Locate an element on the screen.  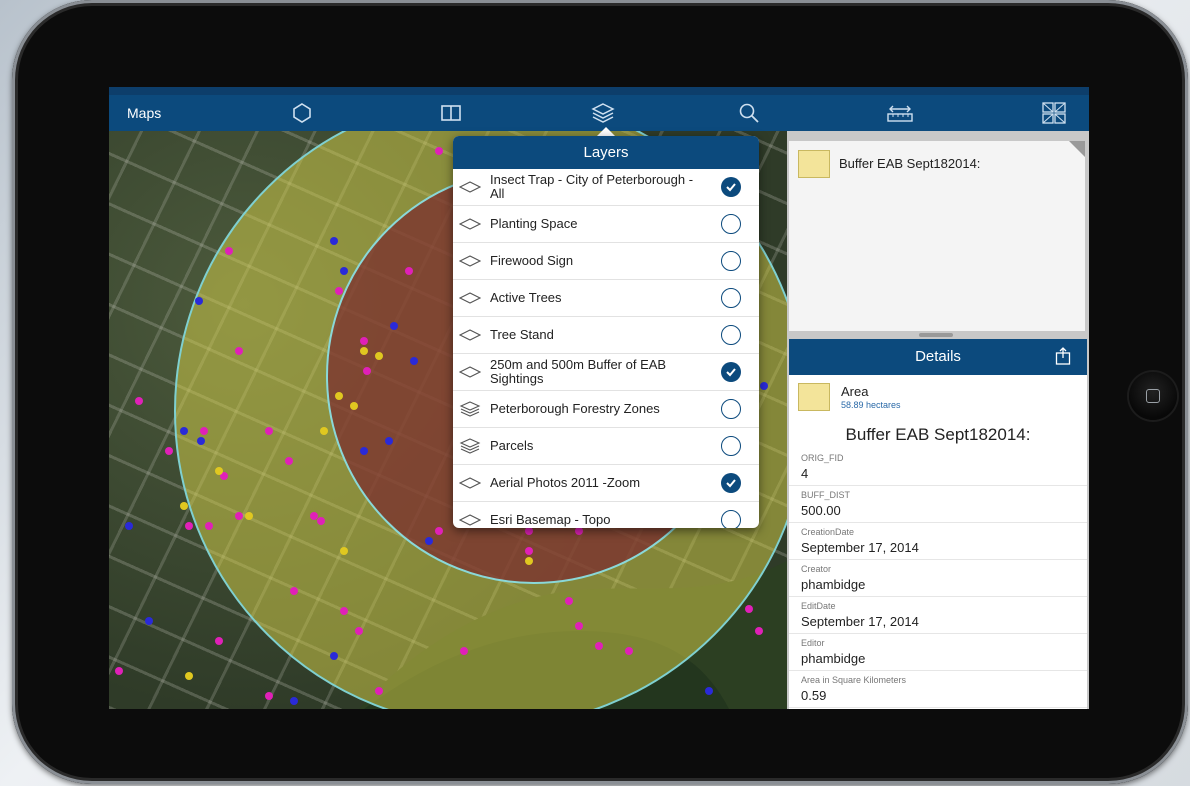
panel-divider-handle is located at coordinates (936, 335).